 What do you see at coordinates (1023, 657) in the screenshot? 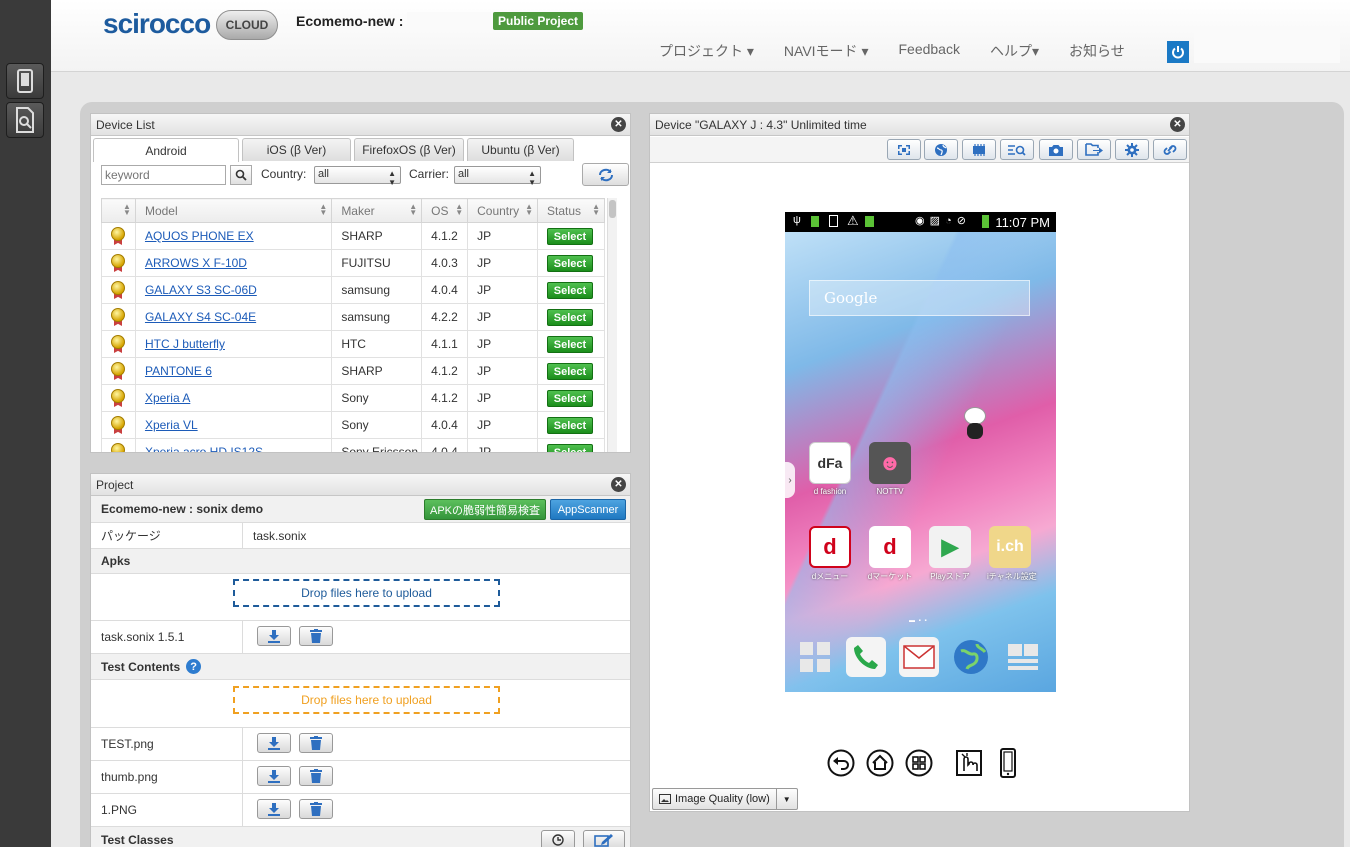
I see `widget-list-icon` at bounding box center [1023, 657].